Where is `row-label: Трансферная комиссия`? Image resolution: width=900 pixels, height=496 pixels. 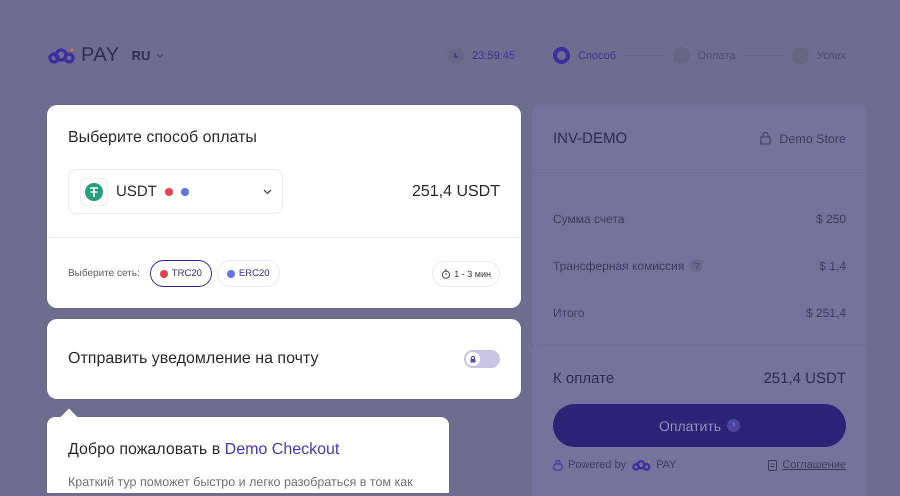
row-label: Трансферная комиссия is located at coordinates (618, 265).